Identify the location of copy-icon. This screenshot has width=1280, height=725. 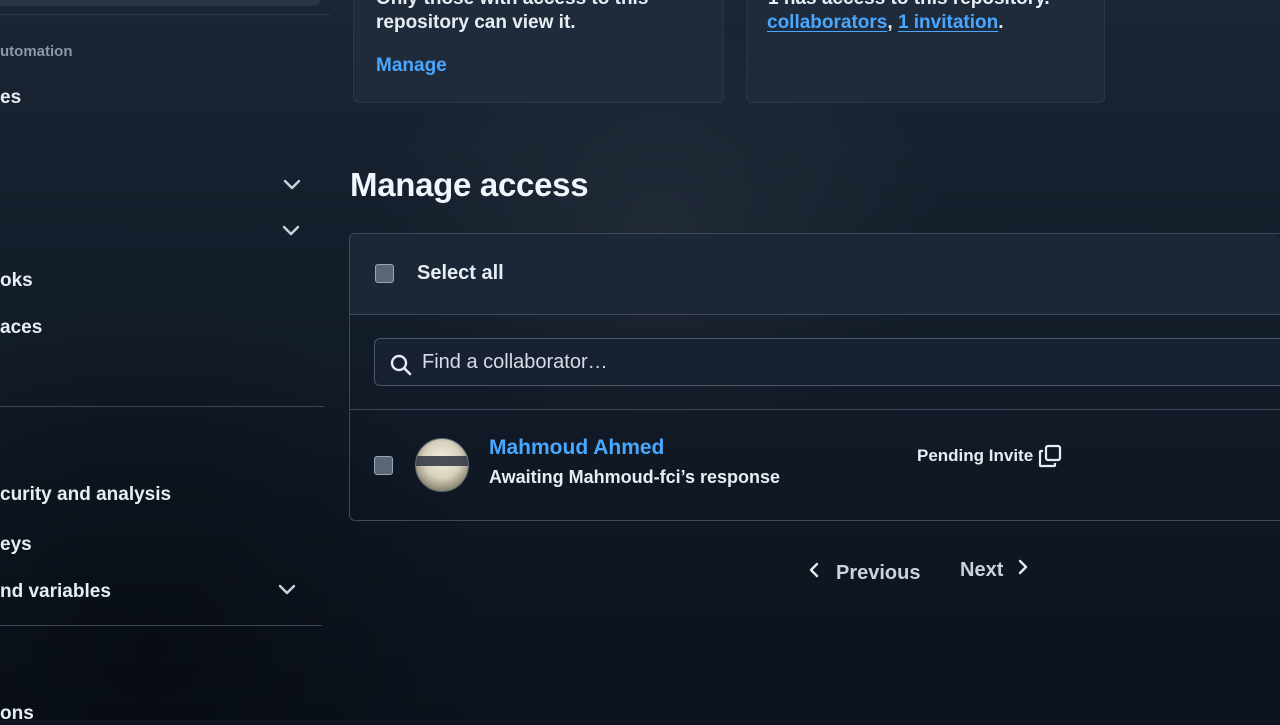
(1051, 456).